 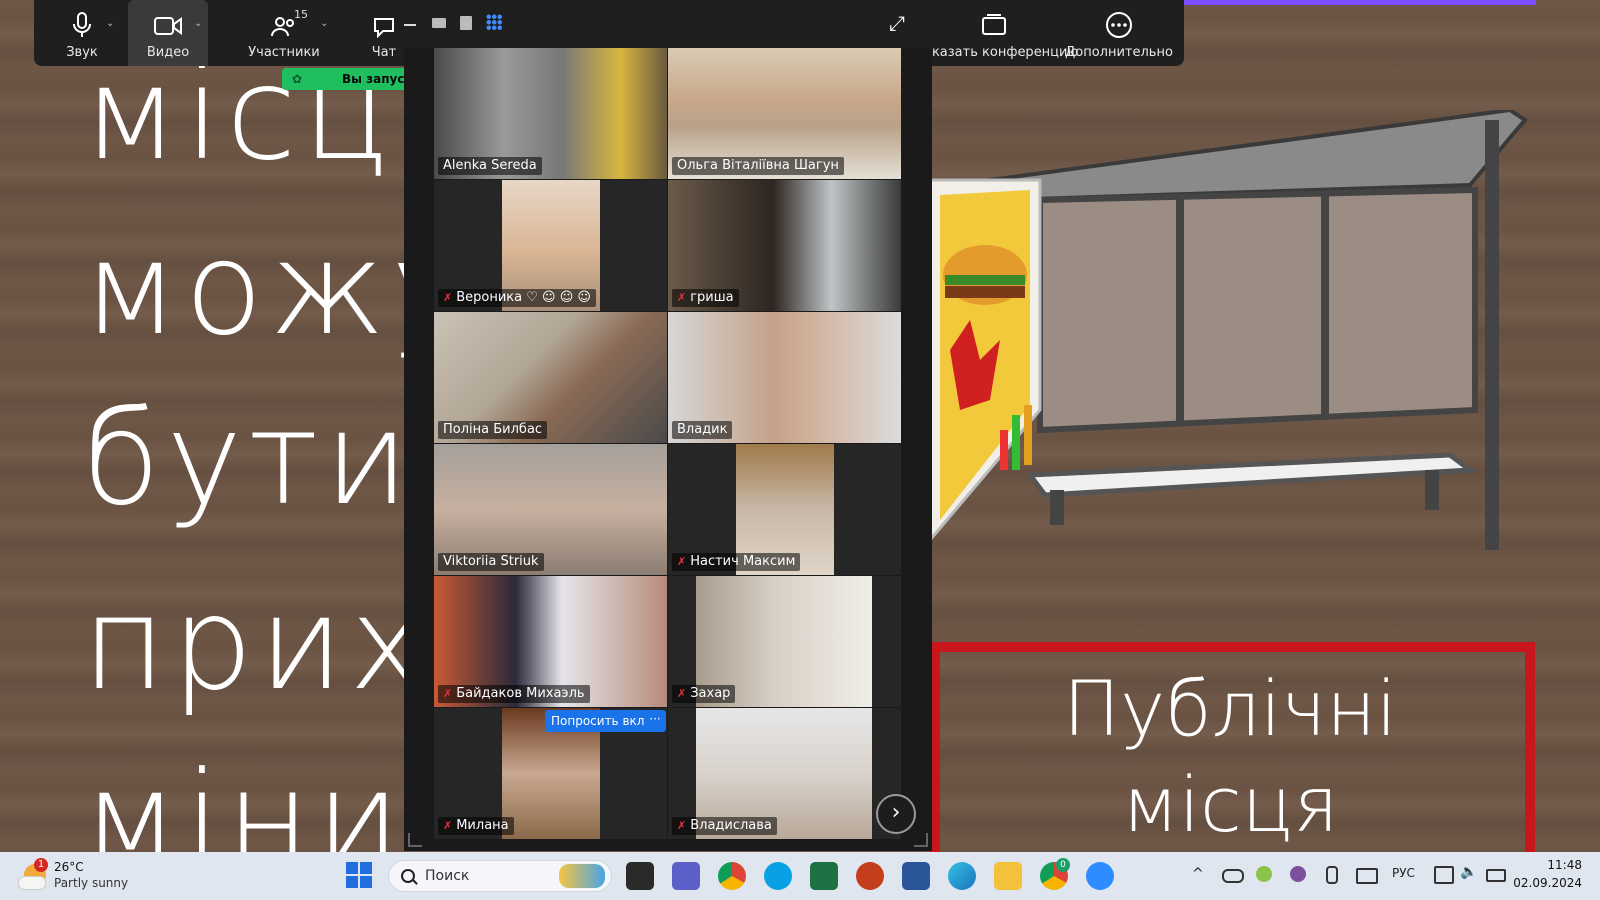 What do you see at coordinates (415, 840) in the screenshot?
I see `resize-handle-left-icon` at bounding box center [415, 840].